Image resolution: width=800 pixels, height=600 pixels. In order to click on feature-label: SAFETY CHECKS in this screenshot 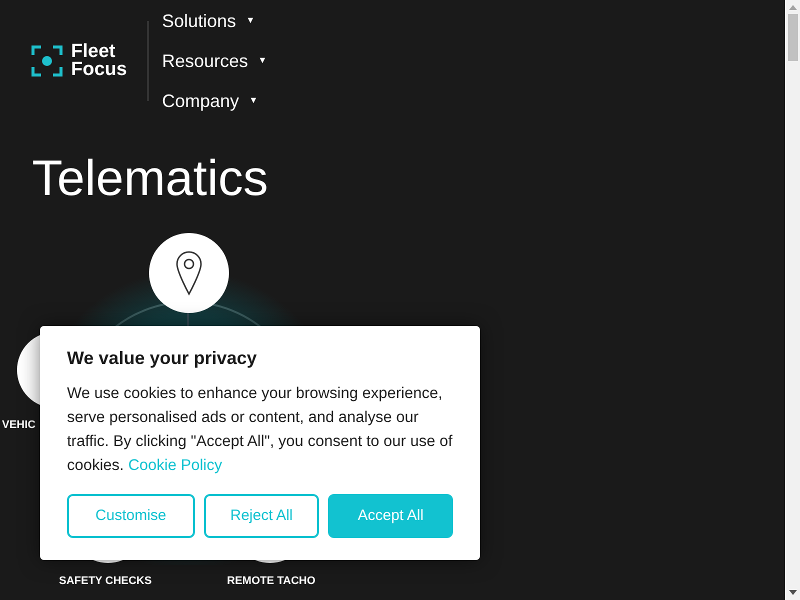, I will do `click(105, 581)`.